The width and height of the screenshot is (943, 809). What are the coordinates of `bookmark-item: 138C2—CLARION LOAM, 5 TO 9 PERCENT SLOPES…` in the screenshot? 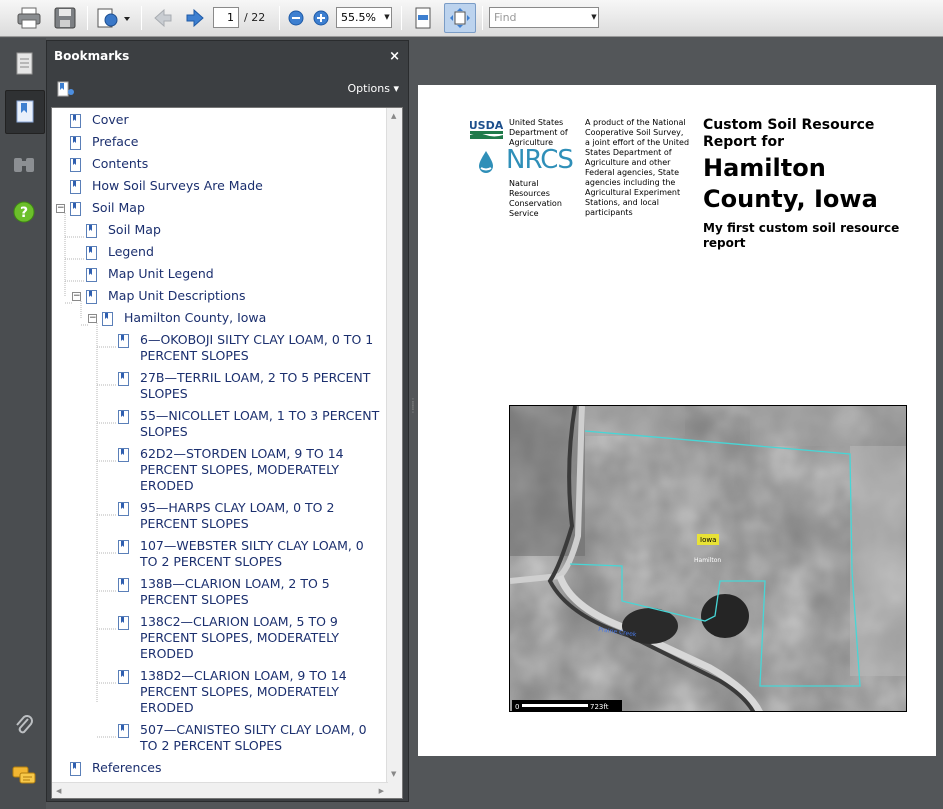 It's located at (239, 638).